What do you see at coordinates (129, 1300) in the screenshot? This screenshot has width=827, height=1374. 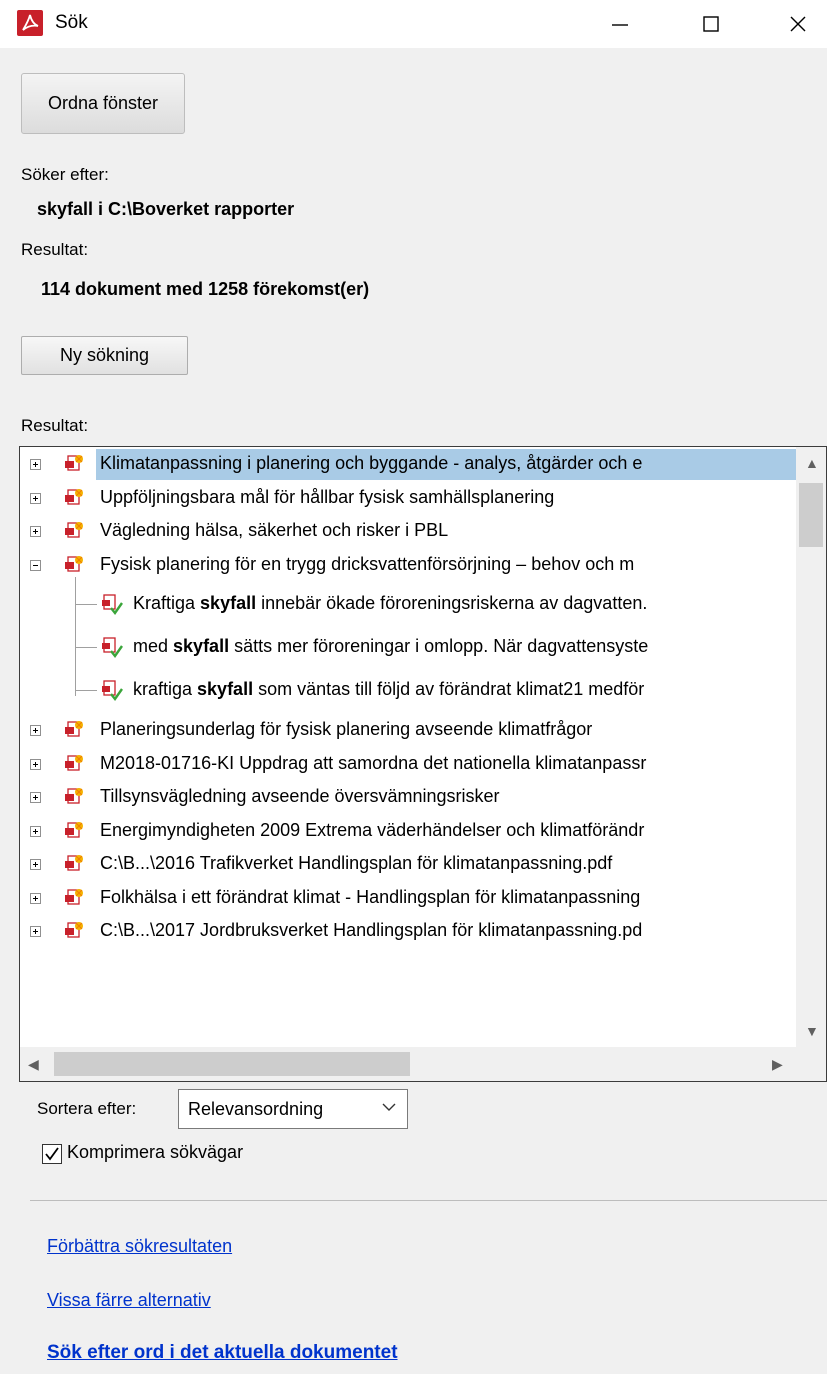 I see `fewer-options-link: Vissa färre alternativ` at bounding box center [129, 1300].